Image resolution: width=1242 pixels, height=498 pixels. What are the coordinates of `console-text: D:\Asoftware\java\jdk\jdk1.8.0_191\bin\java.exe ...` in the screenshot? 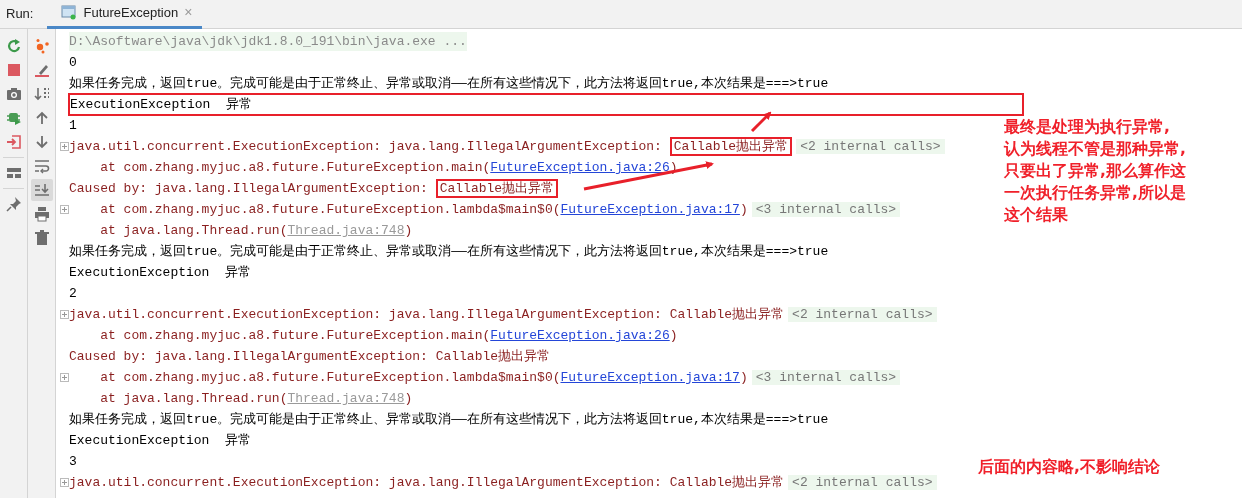 It's located at (268, 41).